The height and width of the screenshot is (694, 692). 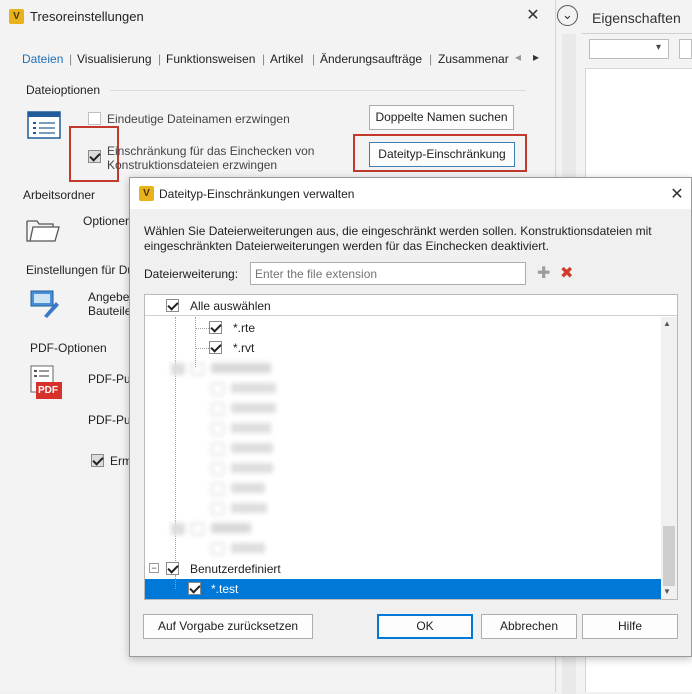 I want to click on cancel-button: Abbrechen, so click(x=529, y=626).